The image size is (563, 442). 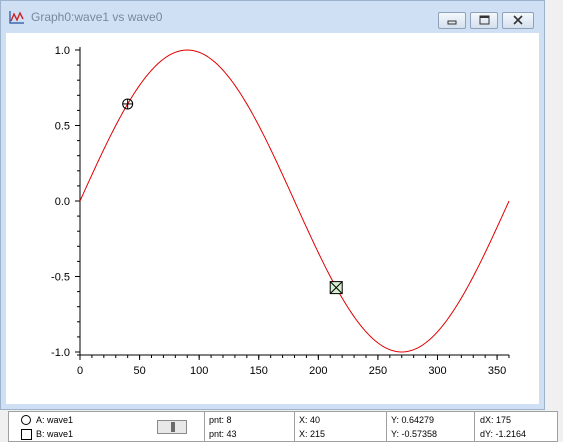 I want to click on cursor-b-y: Y: -0.57358, so click(x=414, y=434).